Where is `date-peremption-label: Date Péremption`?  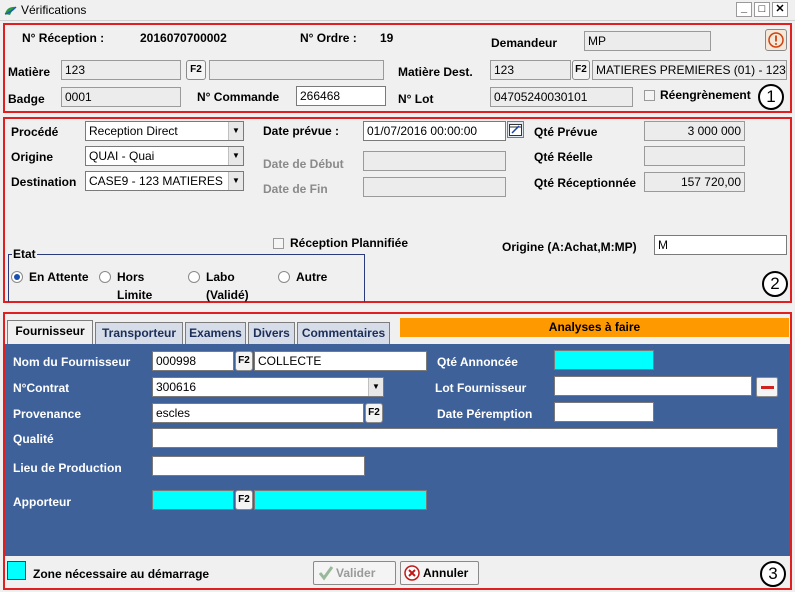 date-peremption-label: Date Péremption is located at coordinates (485, 414).